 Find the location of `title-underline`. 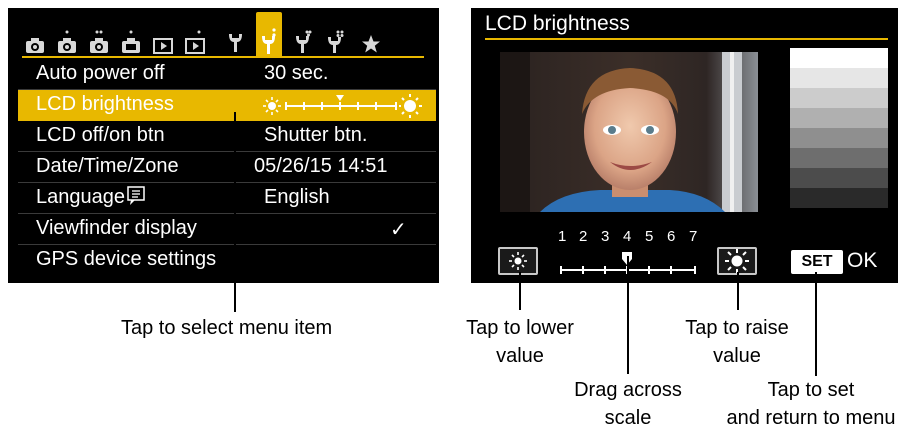

title-underline is located at coordinates (686, 39).